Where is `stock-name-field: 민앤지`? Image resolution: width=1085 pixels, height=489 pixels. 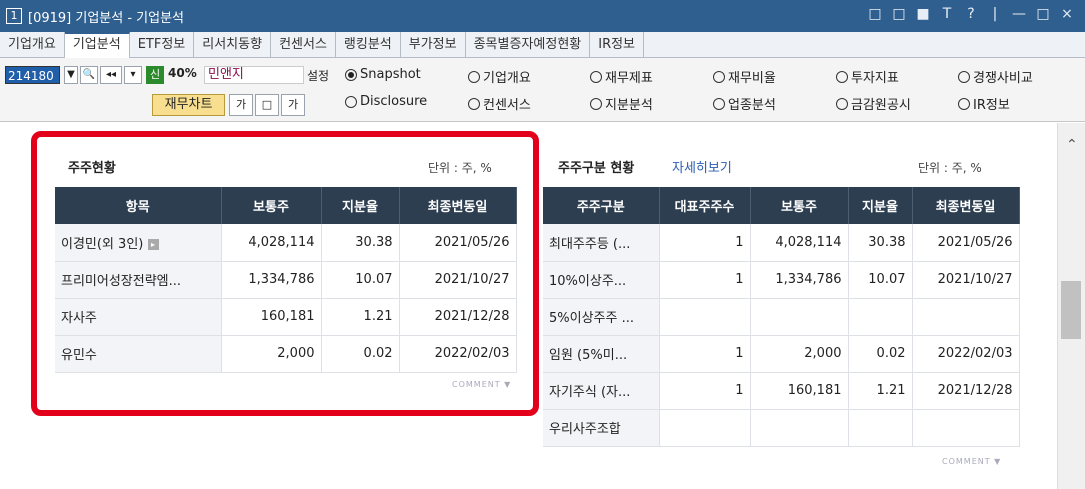
stock-name-field: 민앤지 is located at coordinates (254, 75).